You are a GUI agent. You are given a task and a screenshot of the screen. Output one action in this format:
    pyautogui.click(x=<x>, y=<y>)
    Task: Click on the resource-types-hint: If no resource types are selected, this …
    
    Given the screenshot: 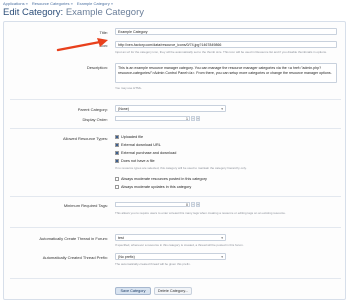 What is the action you would take?
    pyautogui.click(x=181, y=168)
    